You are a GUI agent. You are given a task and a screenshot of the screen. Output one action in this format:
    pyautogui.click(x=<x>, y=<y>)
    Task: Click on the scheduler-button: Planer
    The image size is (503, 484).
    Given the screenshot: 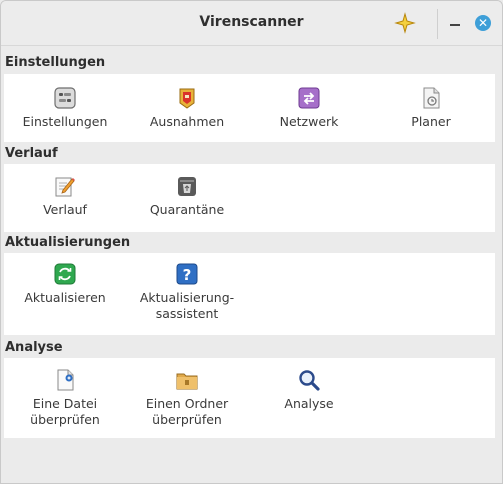 What is the action you would take?
    pyautogui.click(x=431, y=108)
    